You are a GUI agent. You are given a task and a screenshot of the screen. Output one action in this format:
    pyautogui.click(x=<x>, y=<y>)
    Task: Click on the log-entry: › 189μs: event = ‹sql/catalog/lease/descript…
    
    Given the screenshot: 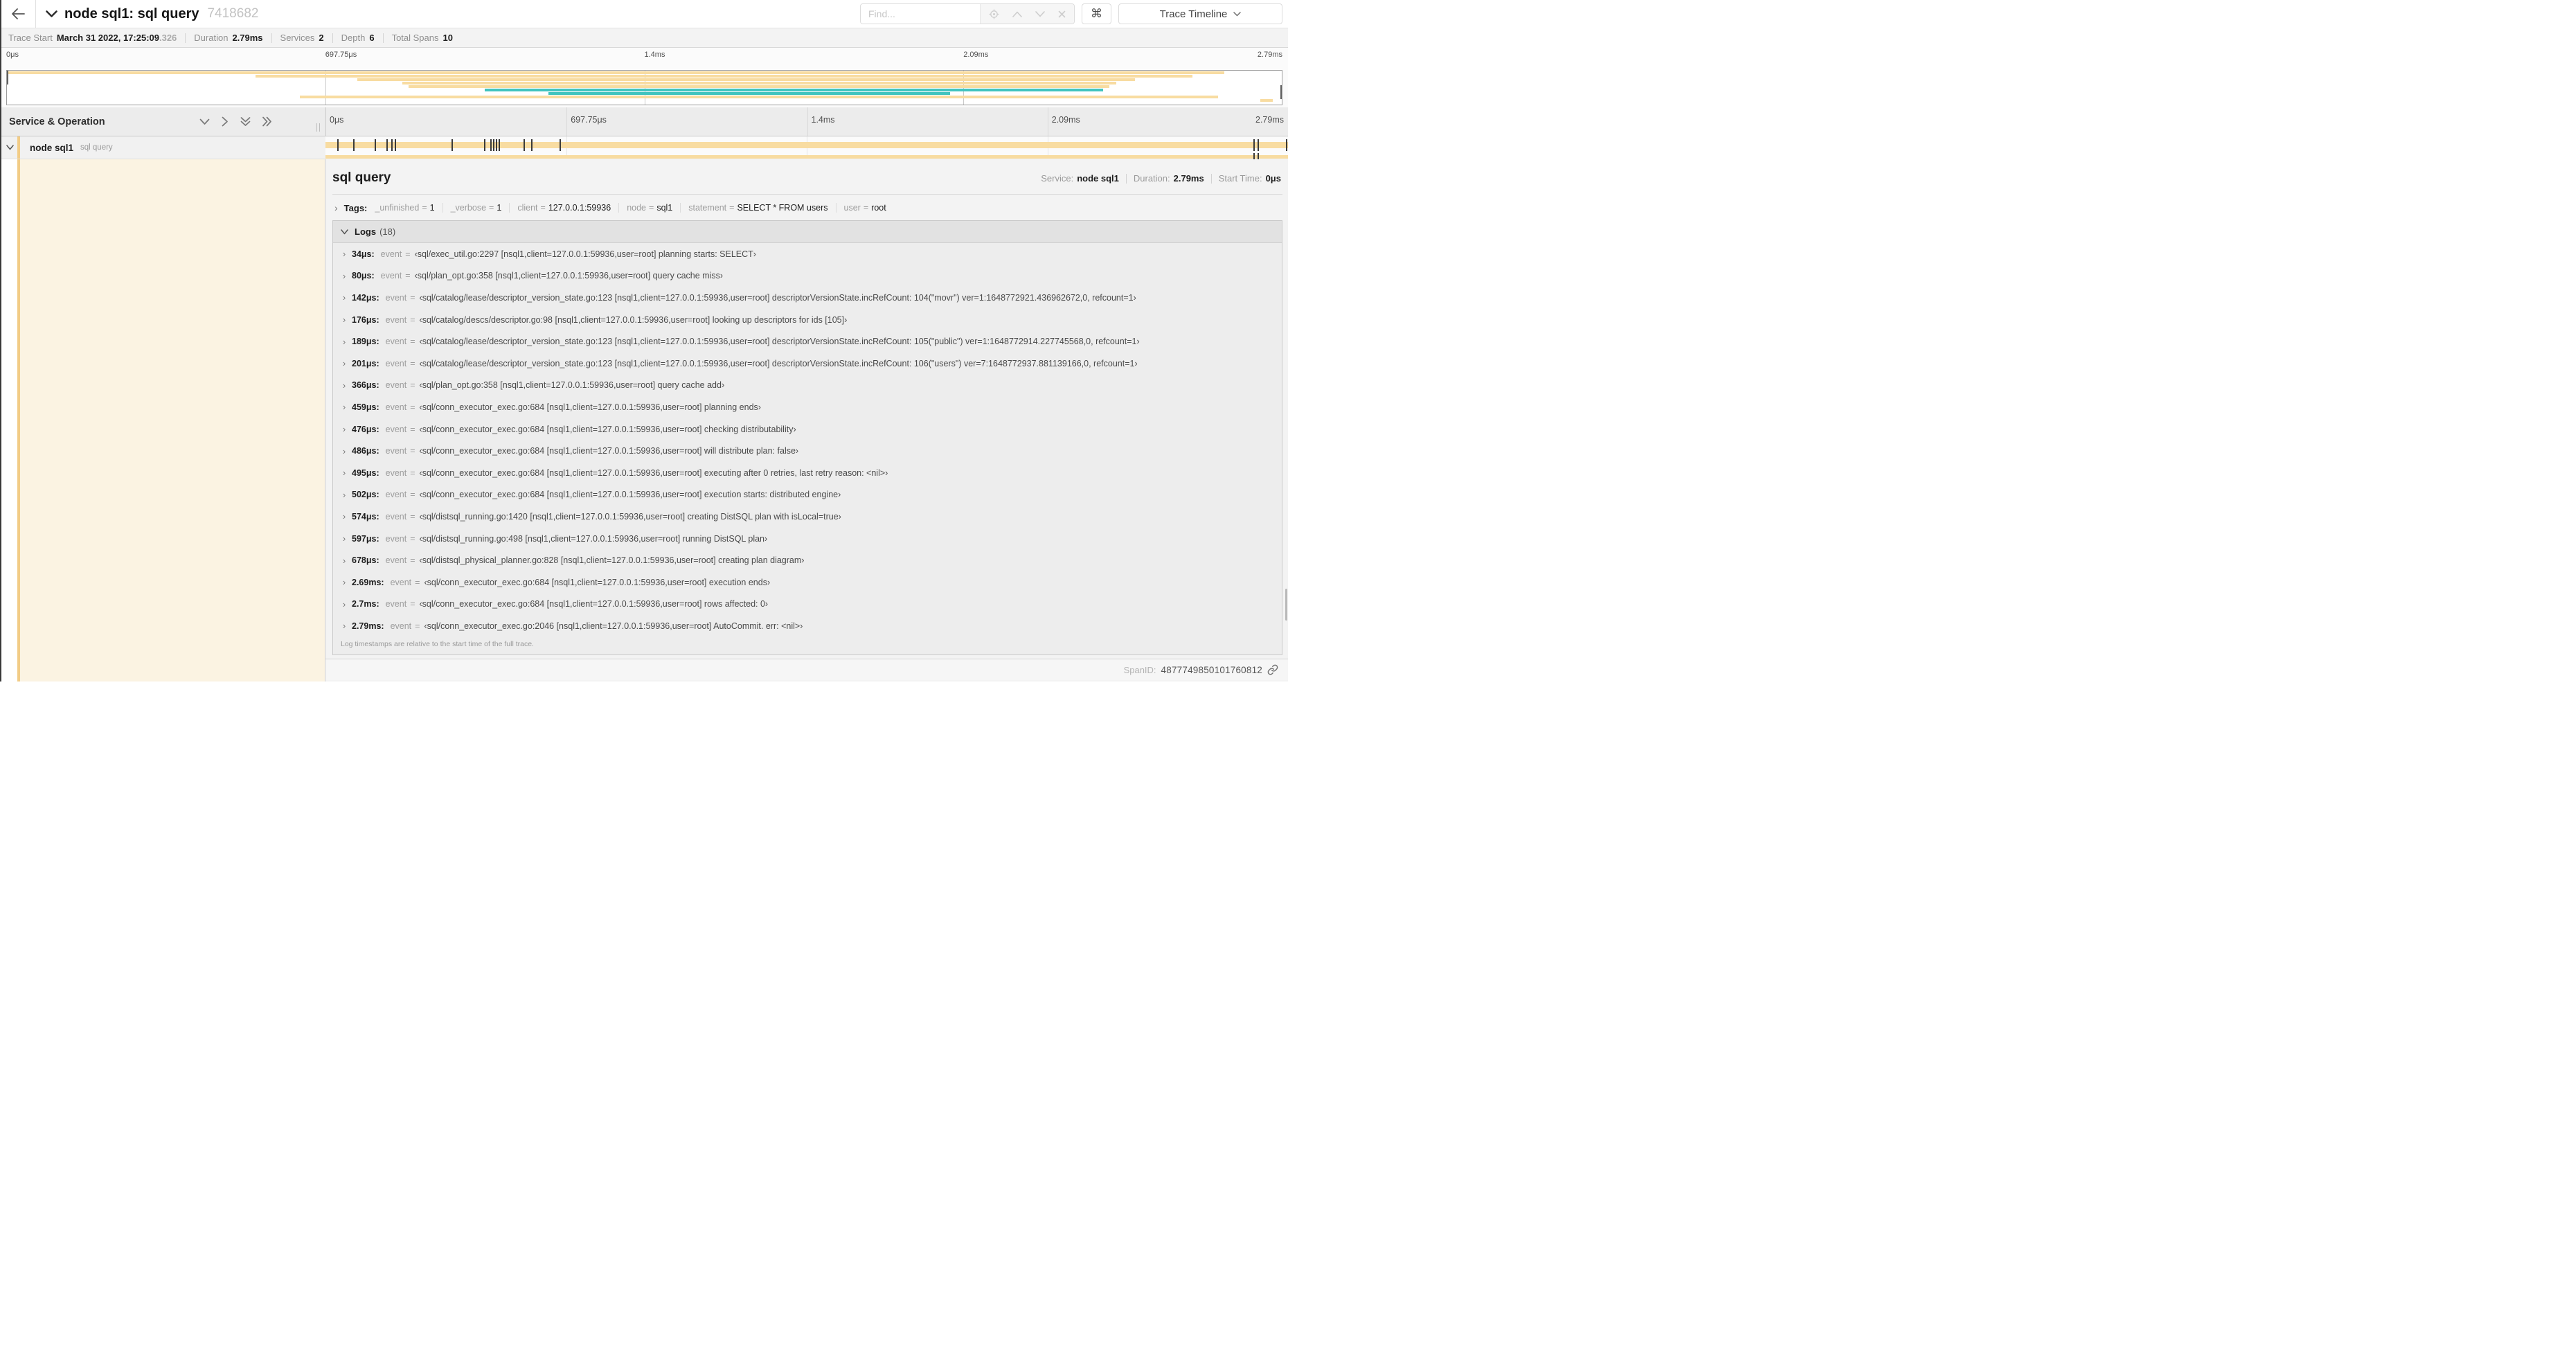 What is the action you would take?
    pyautogui.click(x=807, y=342)
    